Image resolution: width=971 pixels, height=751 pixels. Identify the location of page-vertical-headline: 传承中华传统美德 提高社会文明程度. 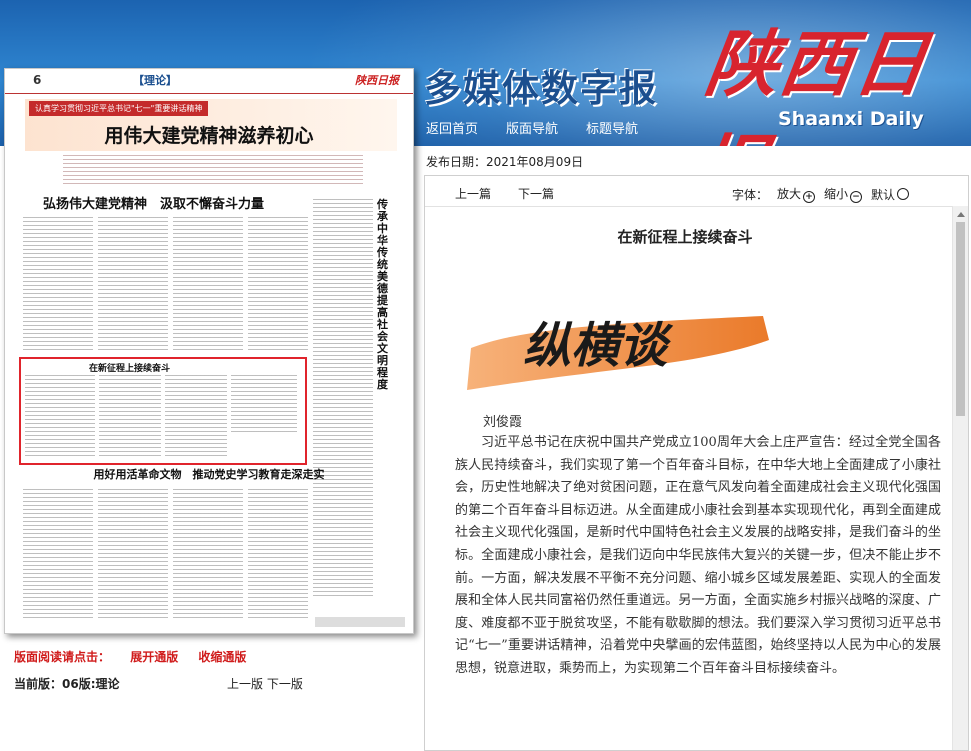
(388, 295).